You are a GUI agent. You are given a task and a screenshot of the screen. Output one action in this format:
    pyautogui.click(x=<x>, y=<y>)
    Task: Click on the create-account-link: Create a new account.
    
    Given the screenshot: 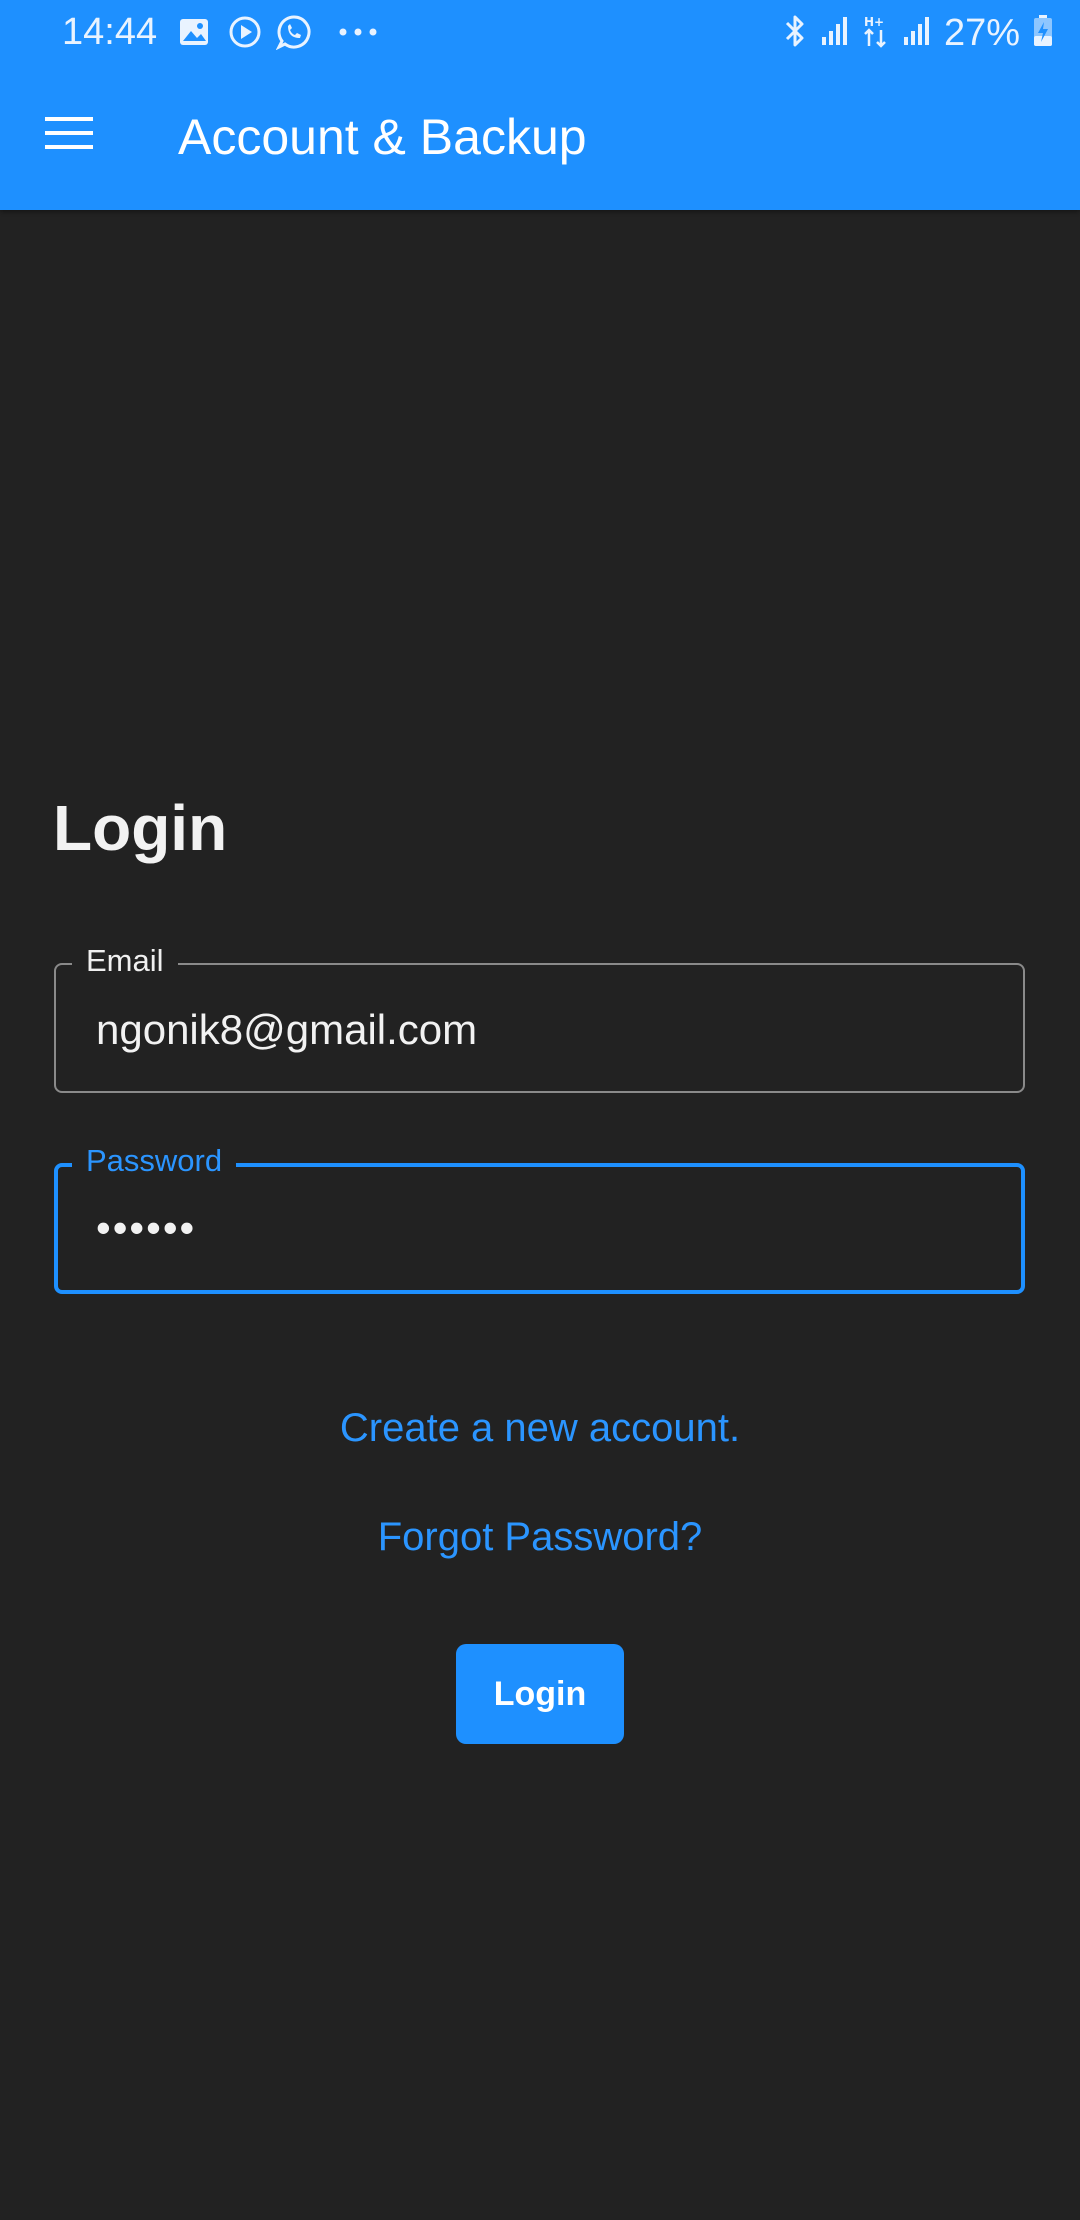 What is the action you would take?
    pyautogui.click(x=540, y=1428)
    